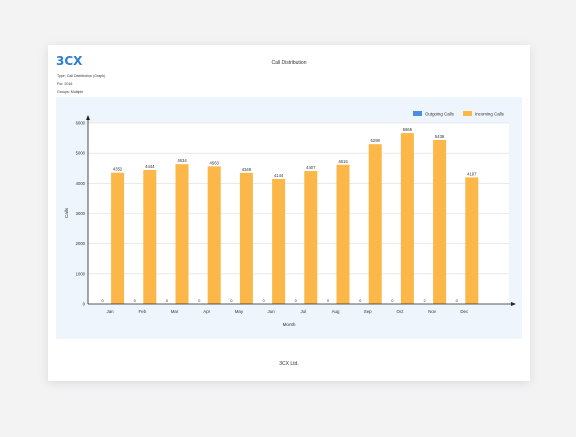 This screenshot has height=437, width=576. Describe the element at coordinates (66, 212) in the screenshot. I see `y-axis-title: Calls` at that location.